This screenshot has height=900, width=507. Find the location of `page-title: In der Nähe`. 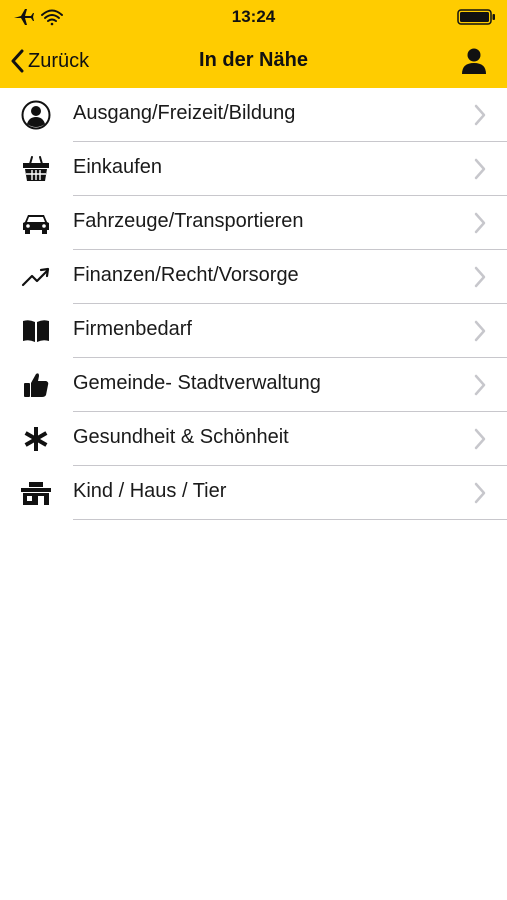

page-title: In der Nähe is located at coordinates (253, 60).